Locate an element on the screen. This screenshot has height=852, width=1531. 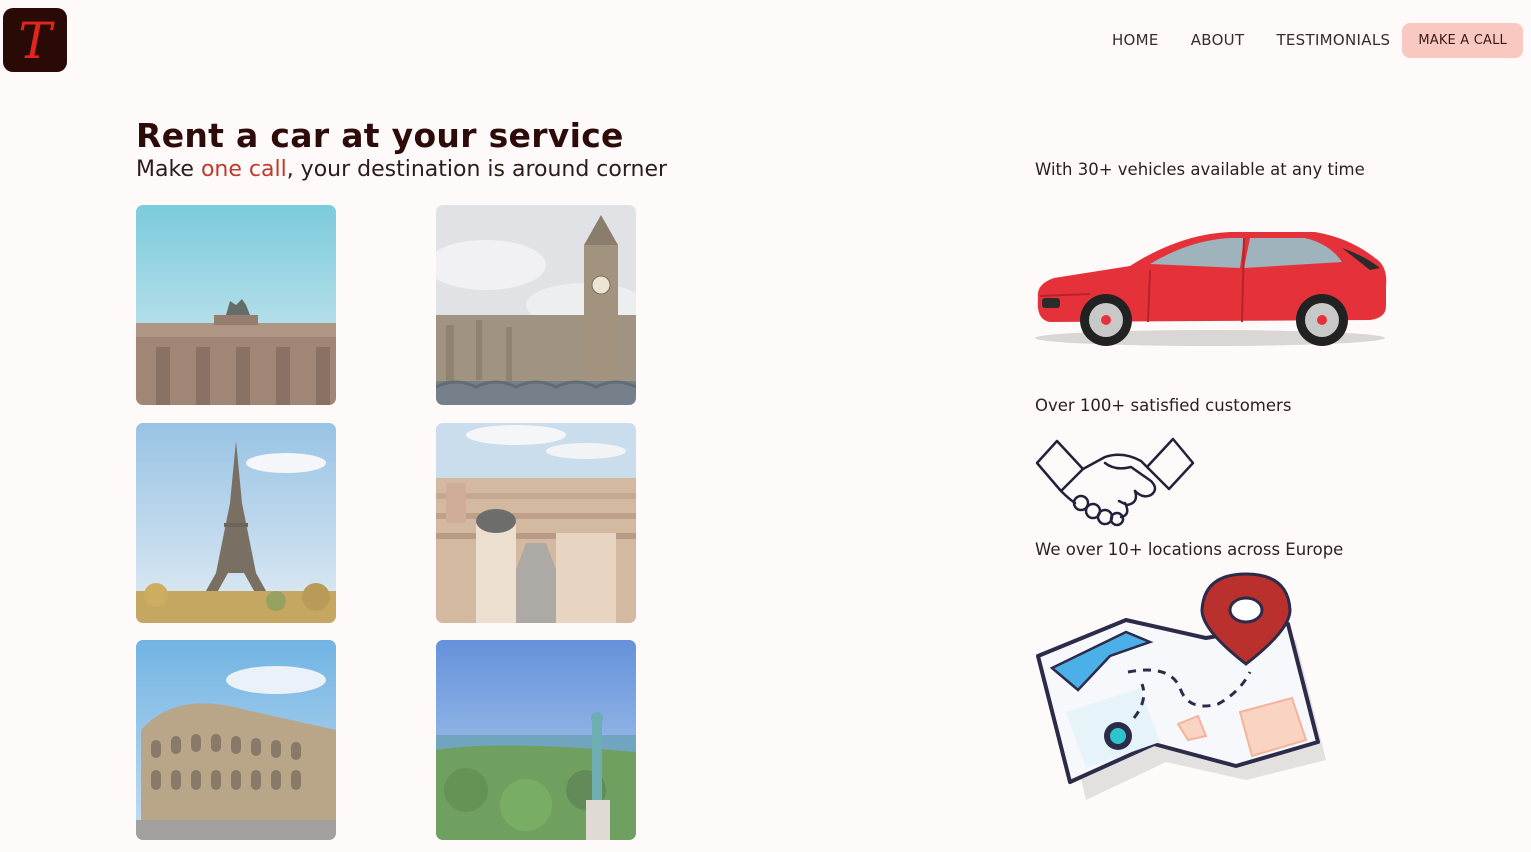
colosseum-image is located at coordinates (236, 740).